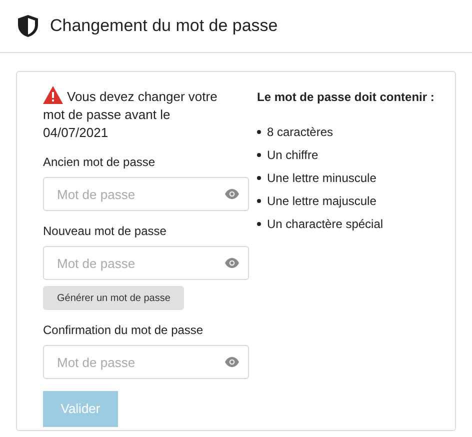 The height and width of the screenshot is (437, 472). I want to click on rule-item: 8 caractères, so click(300, 132).